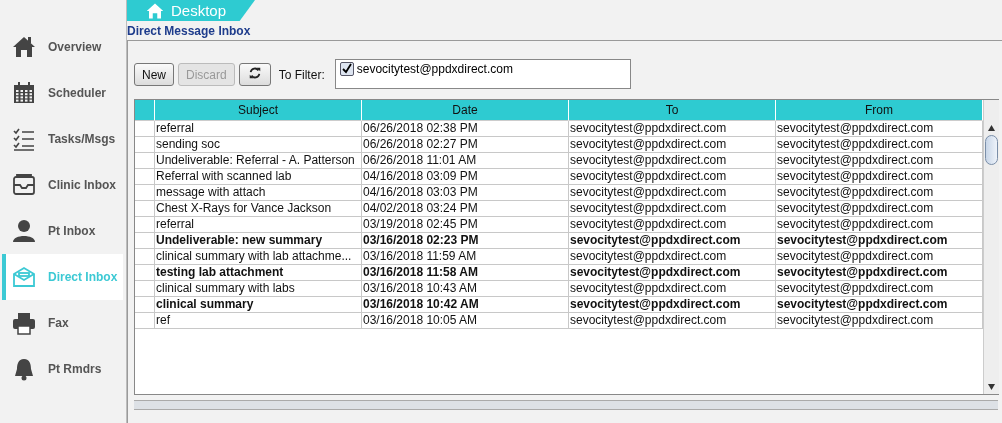 The width and height of the screenshot is (1002, 423). I want to click on sidebar-item: Scheduler, so click(62, 93).